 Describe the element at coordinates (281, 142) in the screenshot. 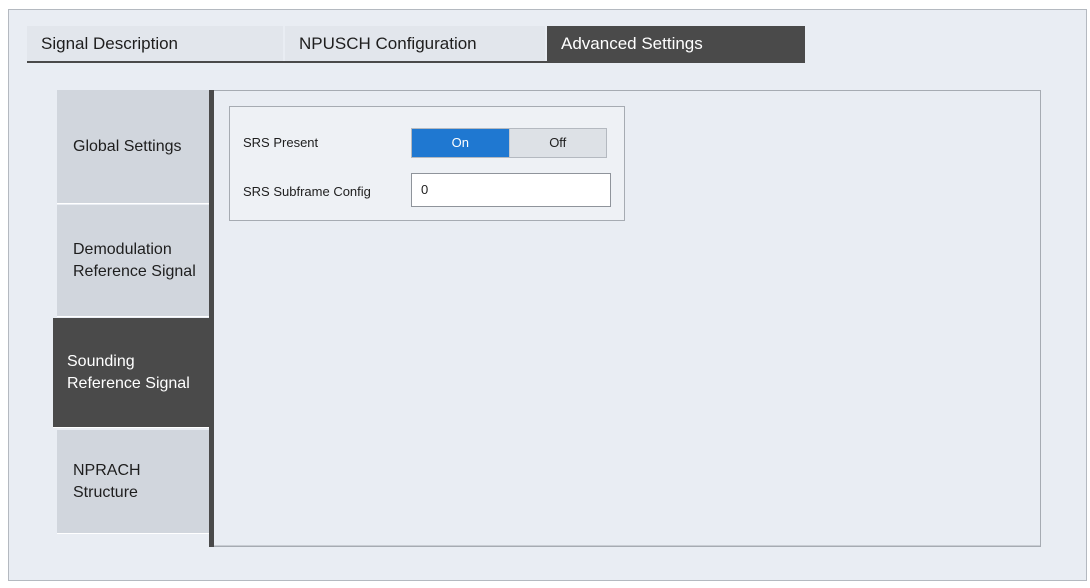

I see `srs-present-label: SRS Present` at that location.